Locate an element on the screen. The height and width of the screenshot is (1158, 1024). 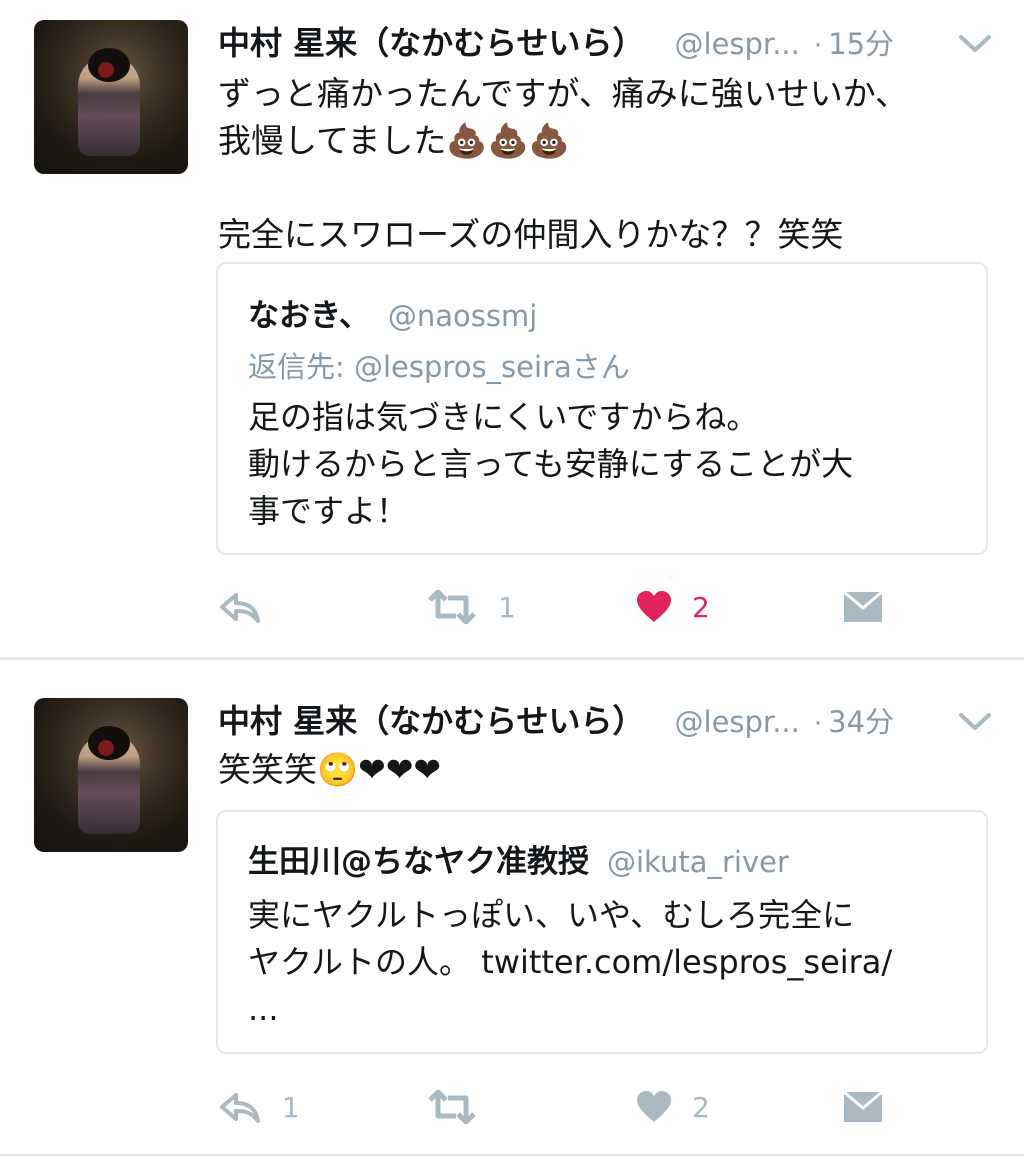
quoted-name: なおき、 is located at coordinates (309, 316).